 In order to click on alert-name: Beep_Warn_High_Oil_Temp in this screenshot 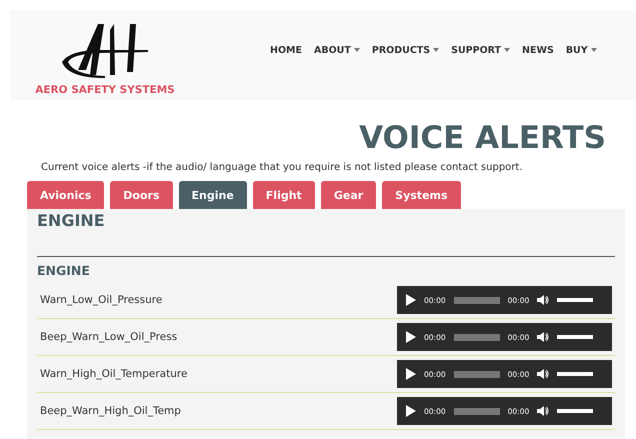, I will do `click(110, 411)`.